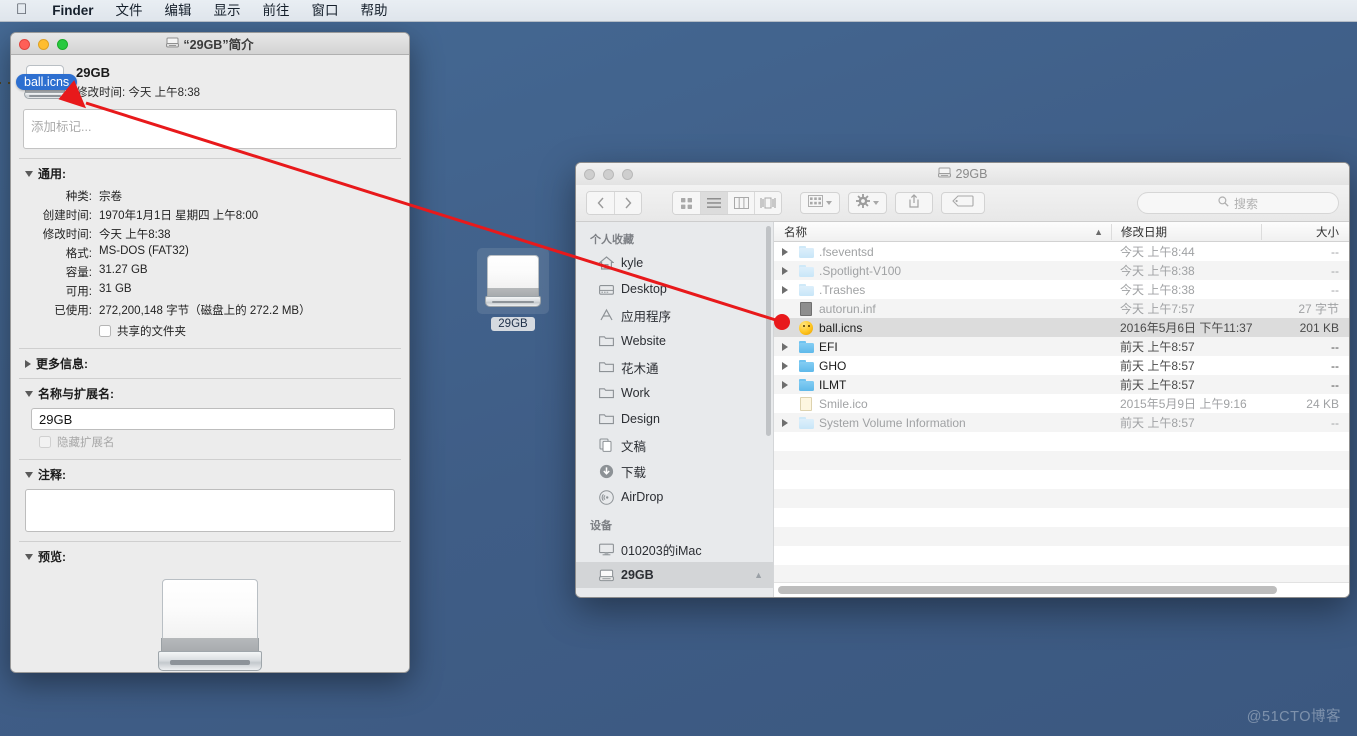  Describe the element at coordinates (1061, 422) in the screenshot. I see `table-row: System Volume Information 前天 上午8:57 --` at that location.